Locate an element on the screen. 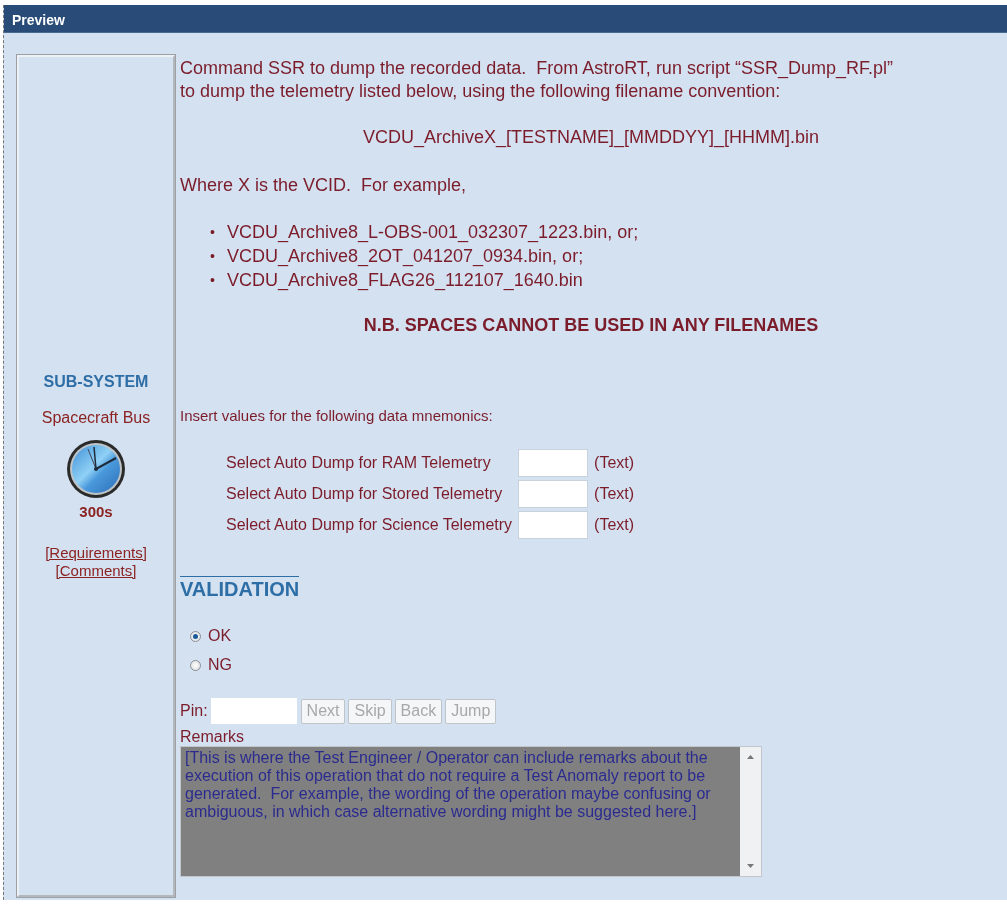  scrollbar is located at coordinates (750, 811).